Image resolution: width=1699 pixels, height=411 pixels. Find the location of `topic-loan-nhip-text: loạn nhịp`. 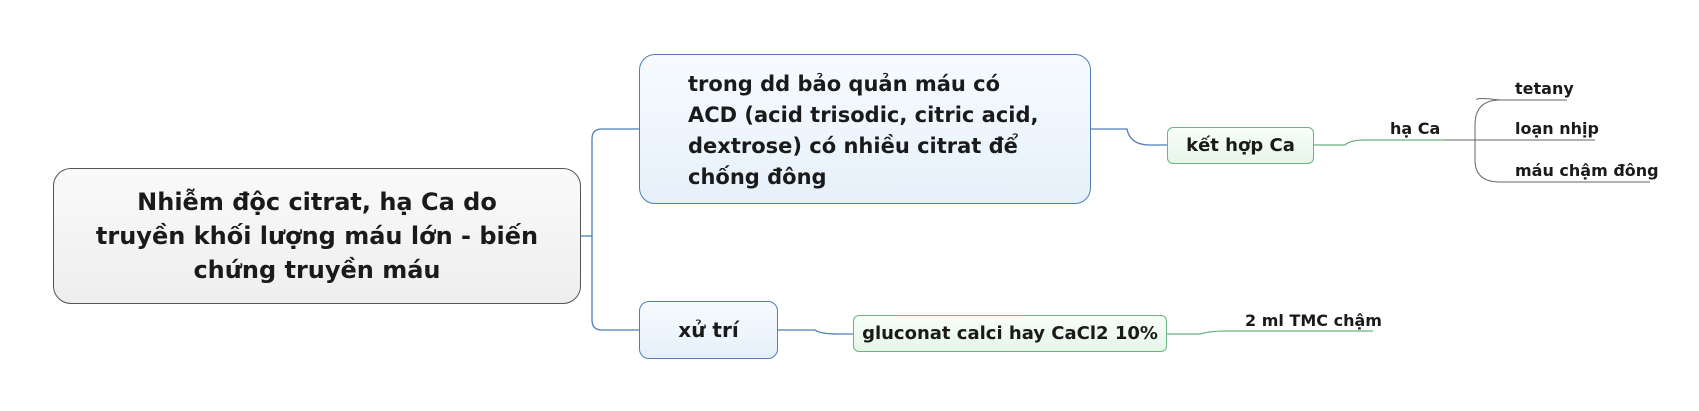

topic-loan-nhip-text: loạn nhịp is located at coordinates (1557, 128).